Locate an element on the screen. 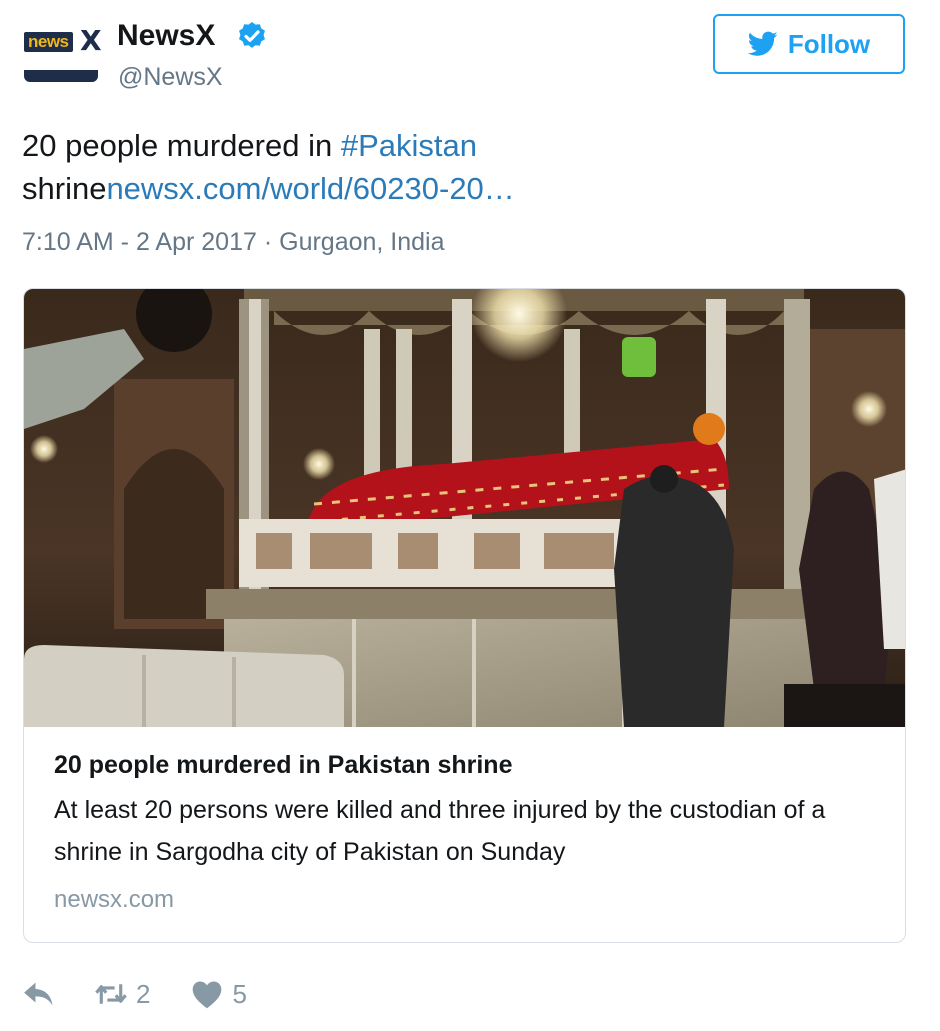 Image resolution: width=940 pixels, height=1031 pixels. account-handle: @NewsX is located at coordinates (170, 77).